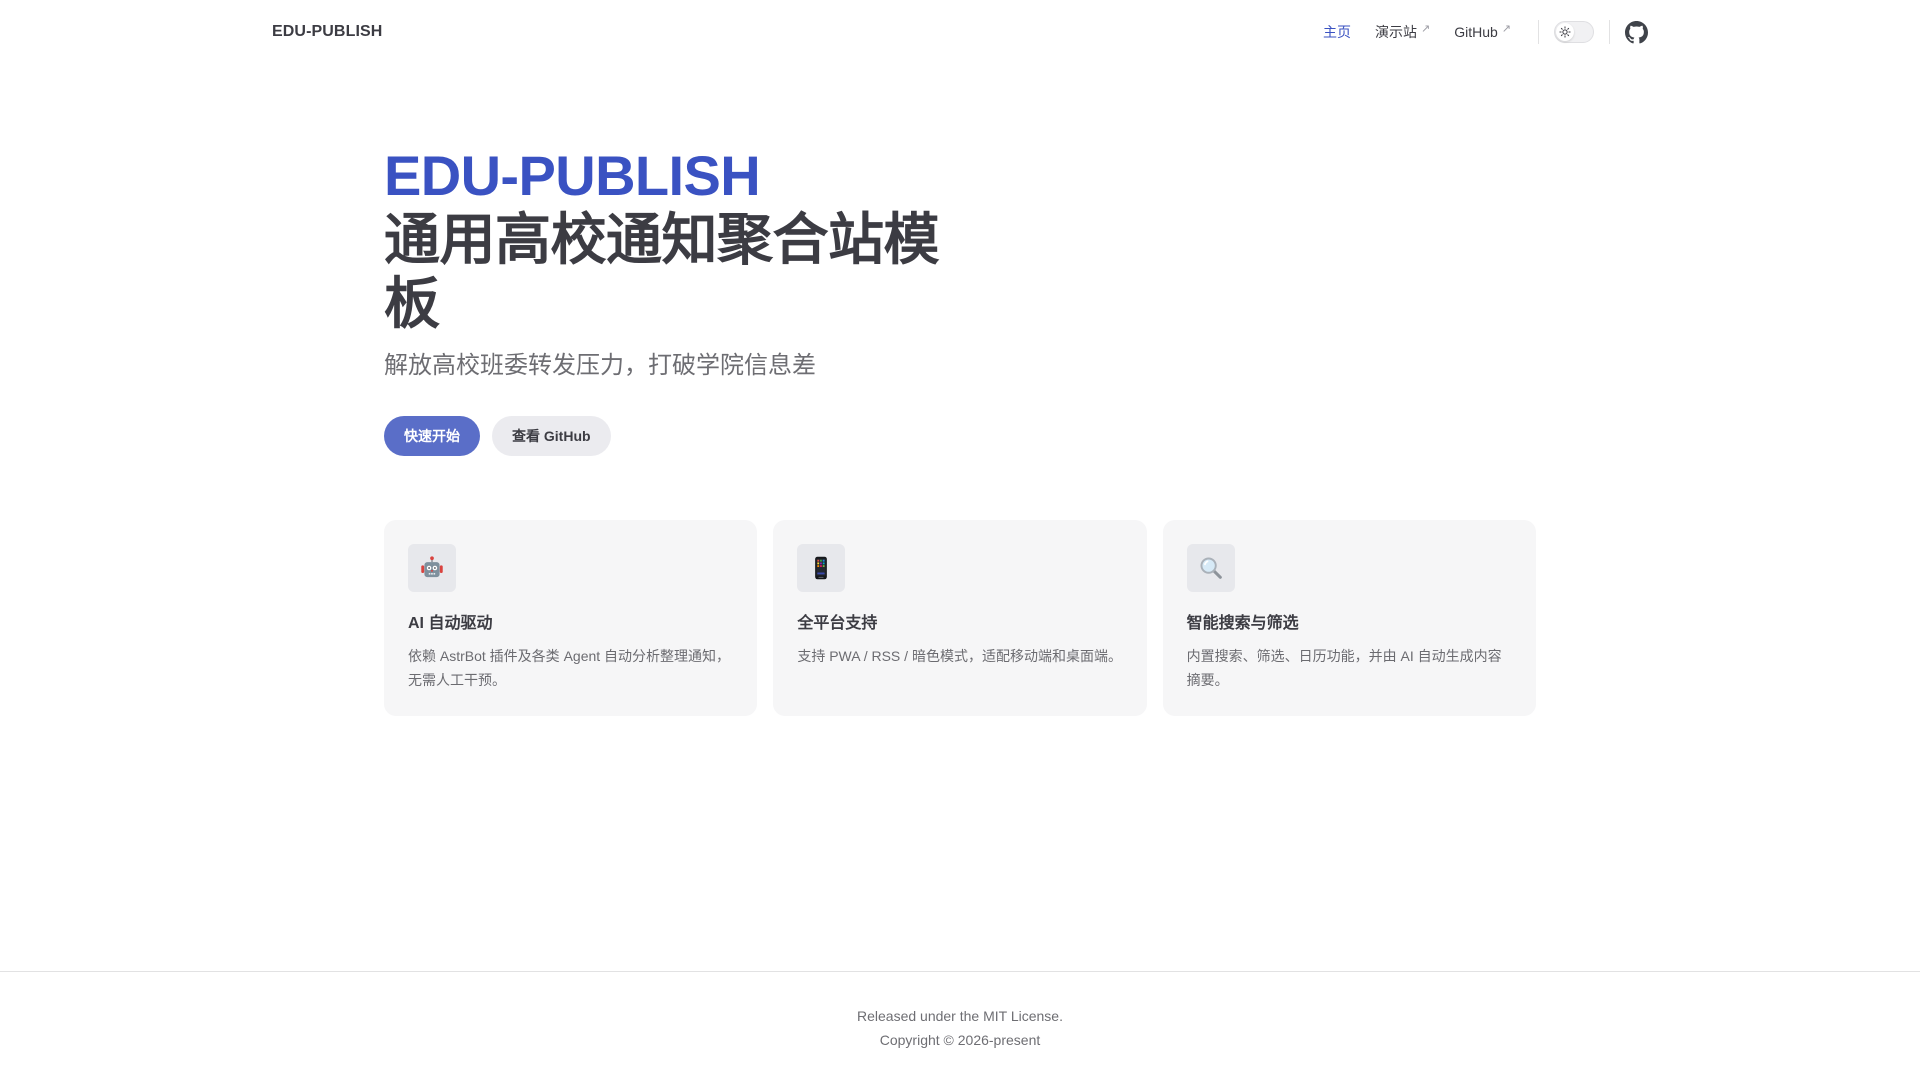 The height and width of the screenshot is (1080, 1920). I want to click on hero-actions: 快速开始 查看 GitHub, so click(960, 436).